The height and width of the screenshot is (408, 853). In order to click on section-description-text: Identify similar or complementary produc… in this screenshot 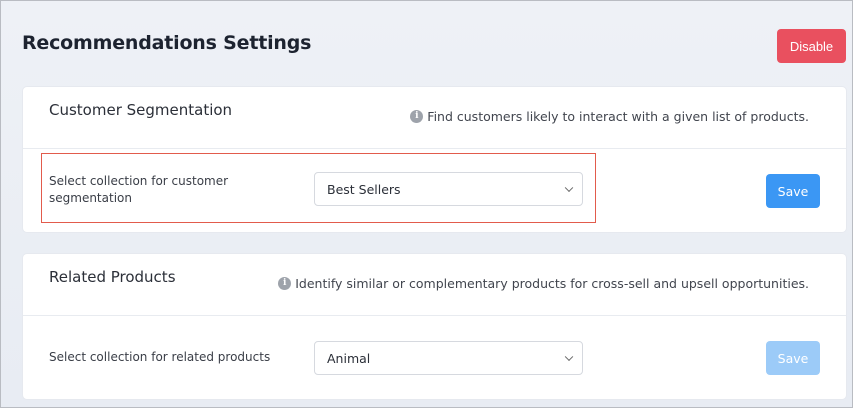, I will do `click(552, 283)`.